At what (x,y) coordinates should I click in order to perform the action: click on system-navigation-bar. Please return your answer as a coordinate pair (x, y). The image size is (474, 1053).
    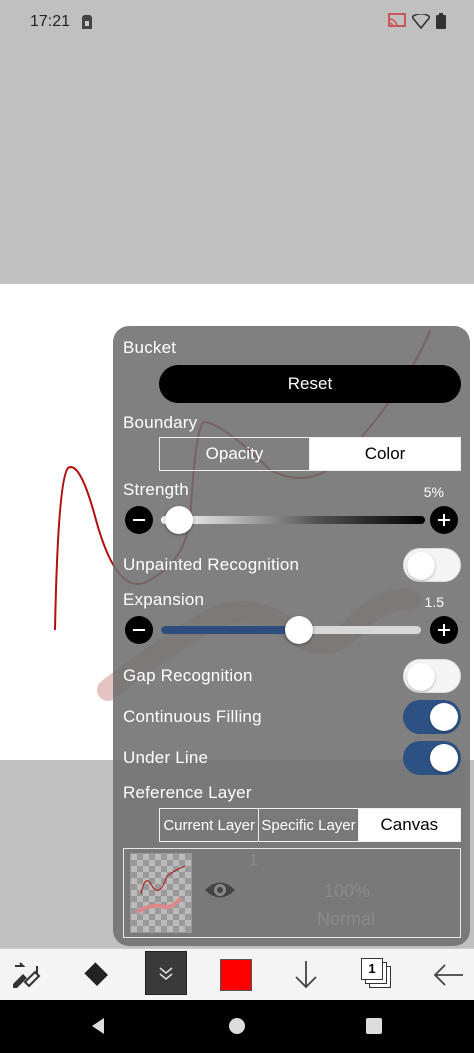
    Looking at the image, I should click on (237, 1026).